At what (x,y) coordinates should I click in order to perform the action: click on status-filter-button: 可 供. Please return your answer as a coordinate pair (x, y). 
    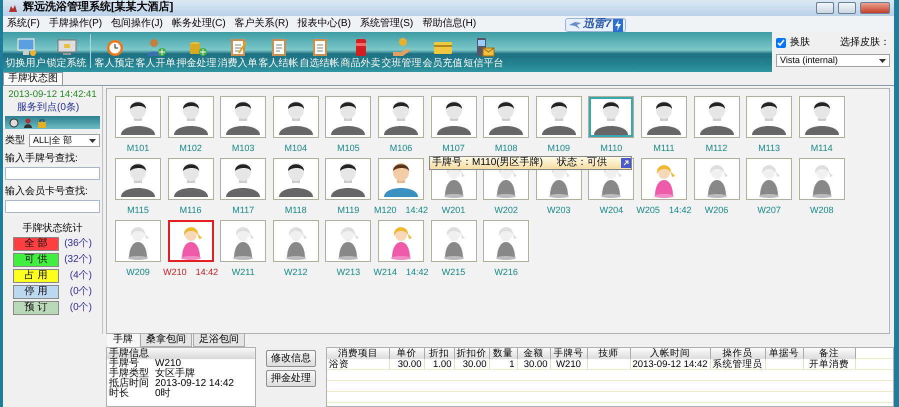
    Looking at the image, I should click on (36, 260).